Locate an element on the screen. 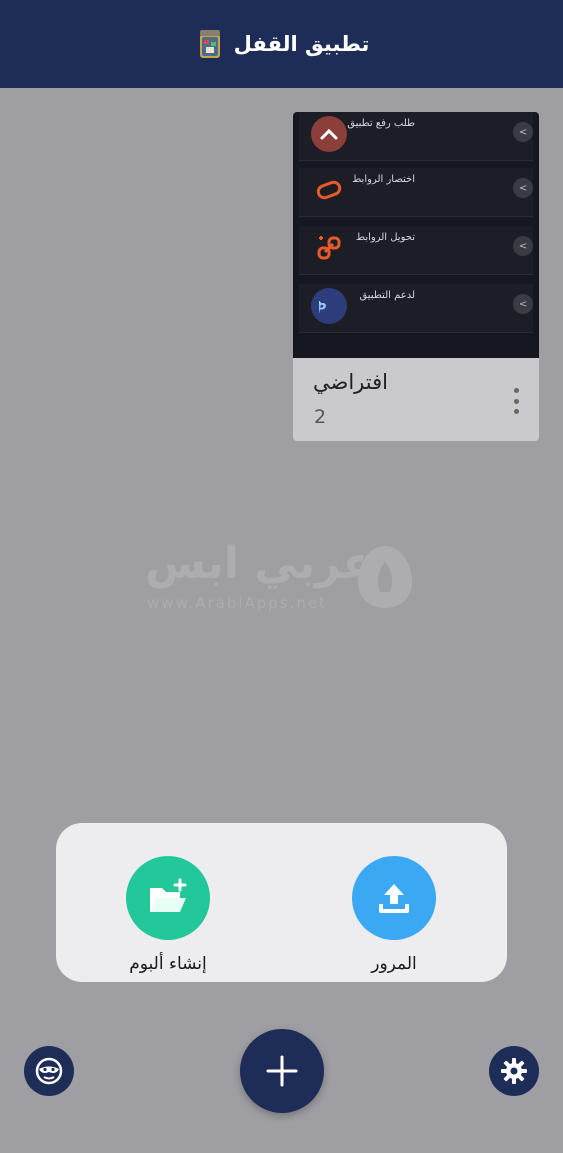  more-vertical-icon is located at coordinates (516, 401).